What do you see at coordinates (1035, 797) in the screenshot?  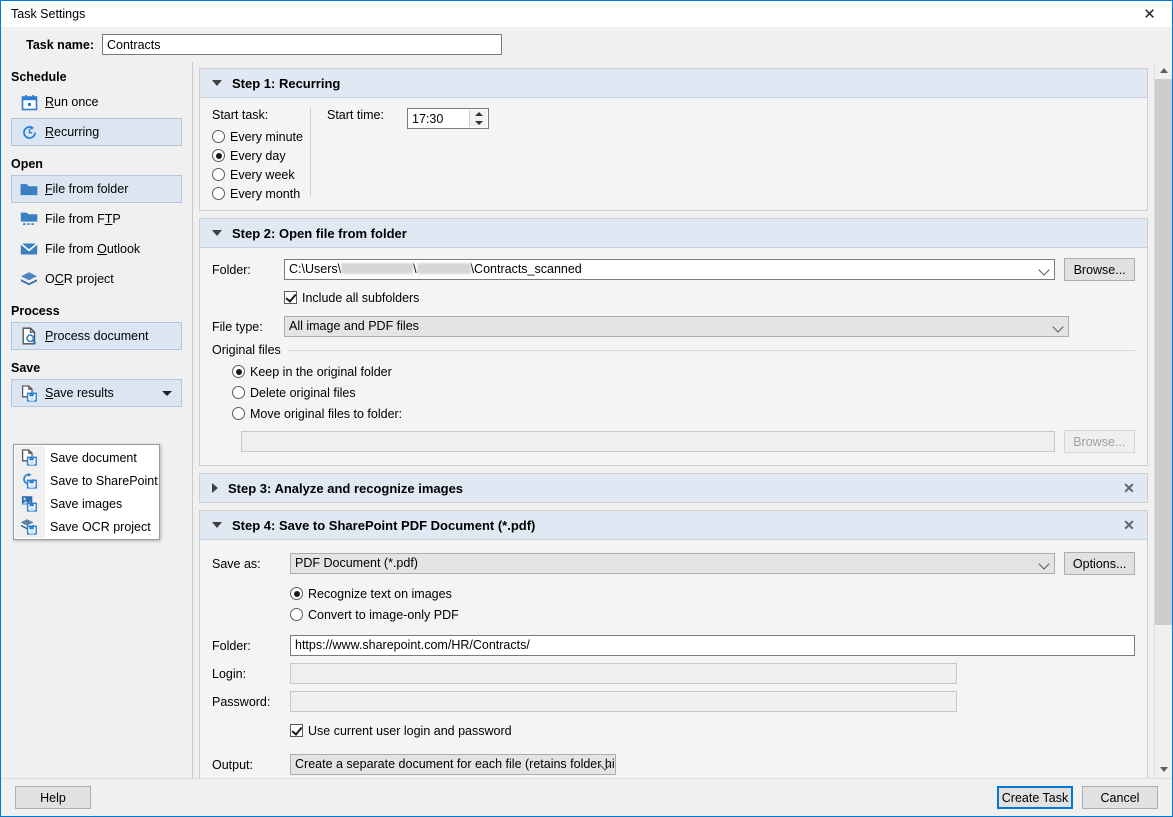 I see `create-task-button: Create Task` at bounding box center [1035, 797].